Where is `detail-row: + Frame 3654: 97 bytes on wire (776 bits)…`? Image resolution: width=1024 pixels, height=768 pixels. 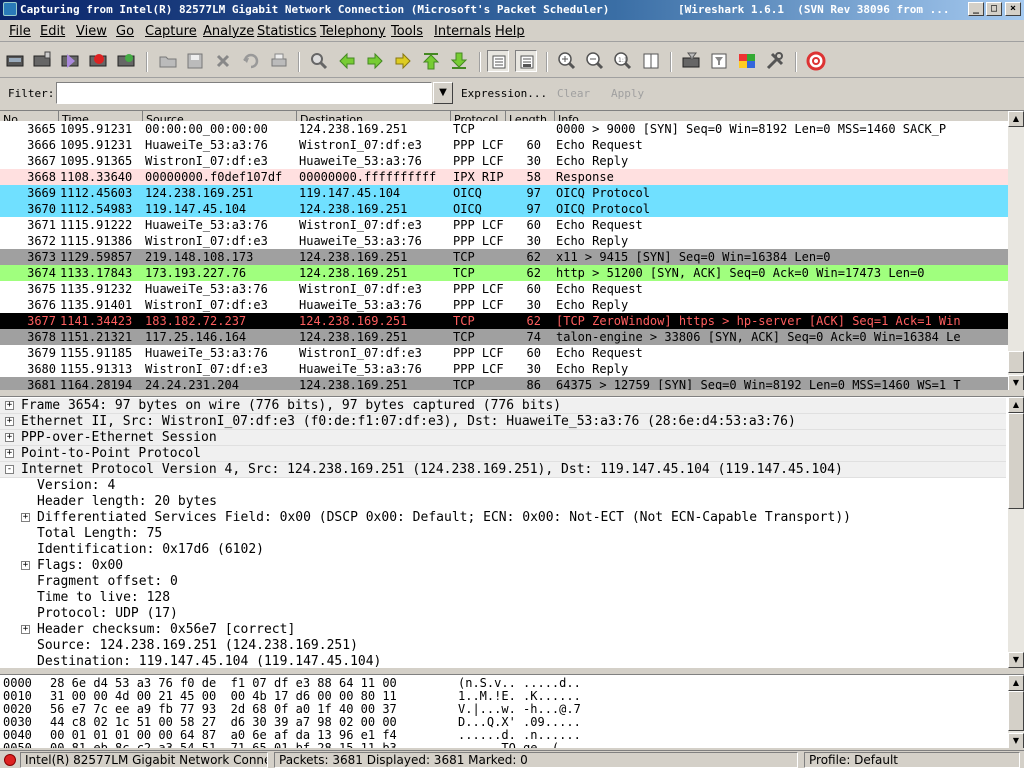
detail-row: + Frame 3654: 97 bytes on wire (776 bits)… is located at coordinates (503, 406).